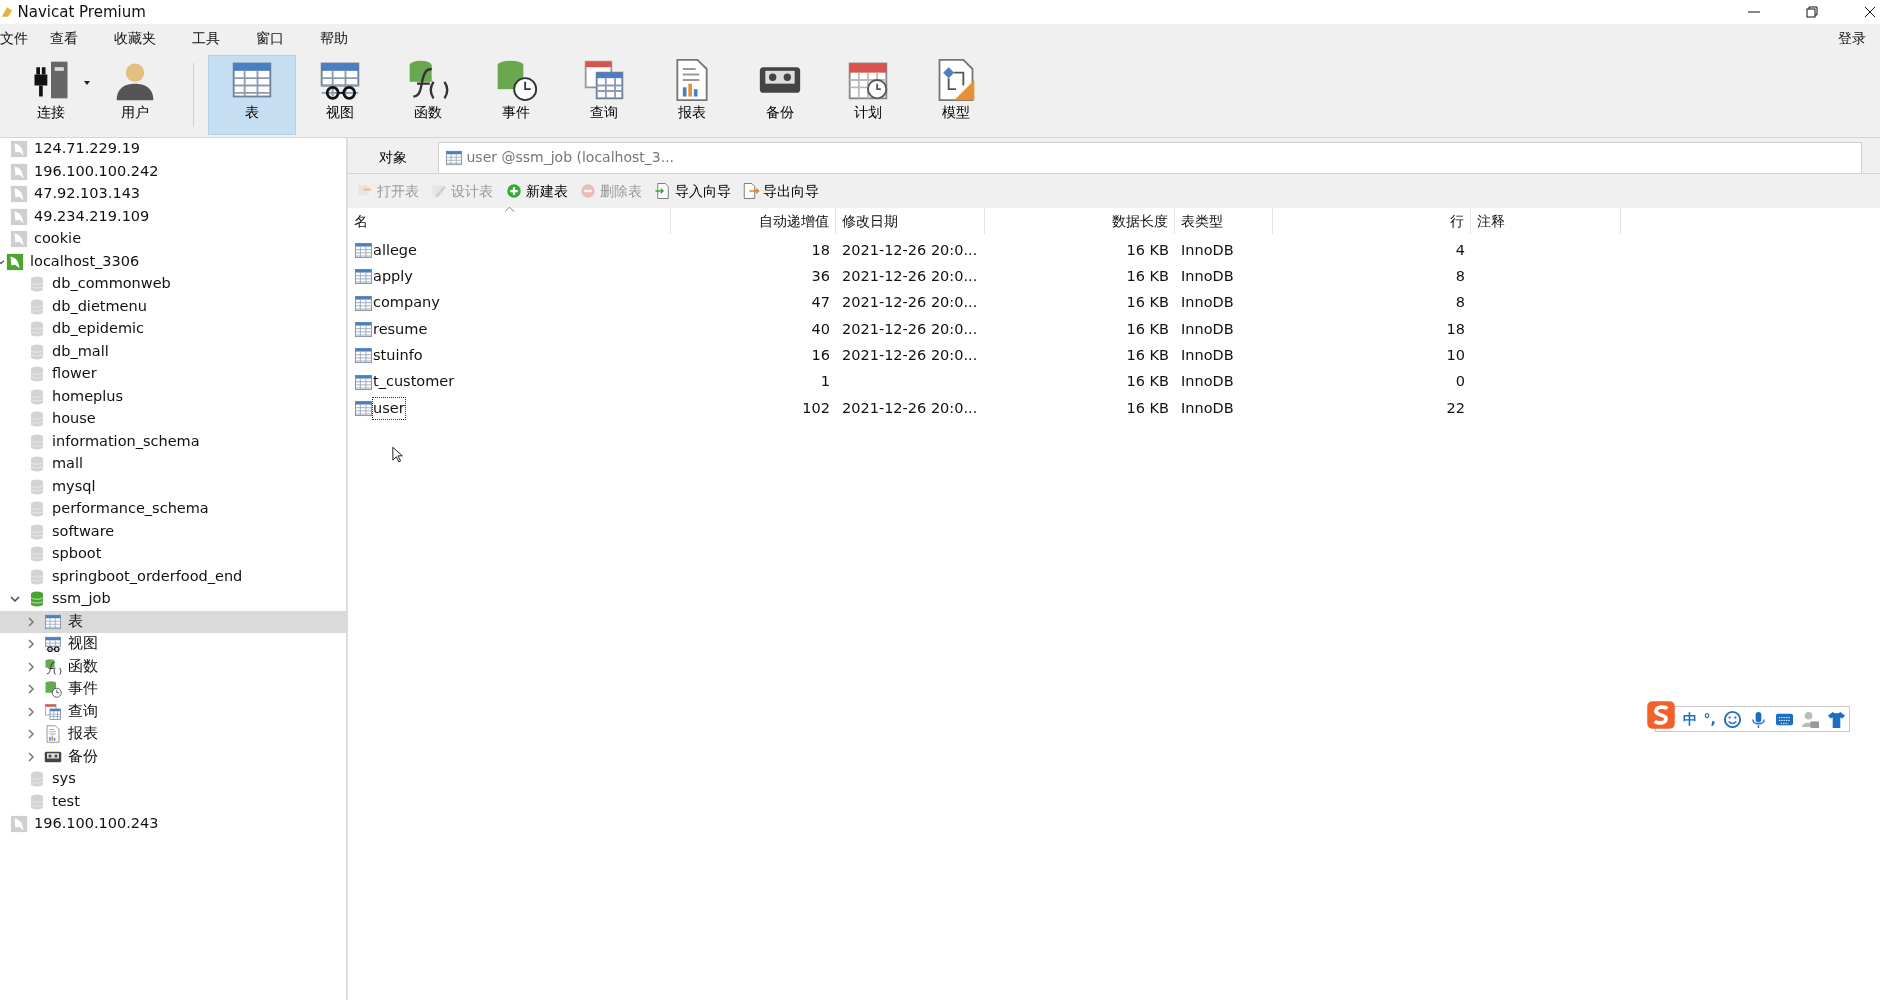 The height and width of the screenshot is (1000, 1880). I want to click on table-cell: 102, so click(816, 407).